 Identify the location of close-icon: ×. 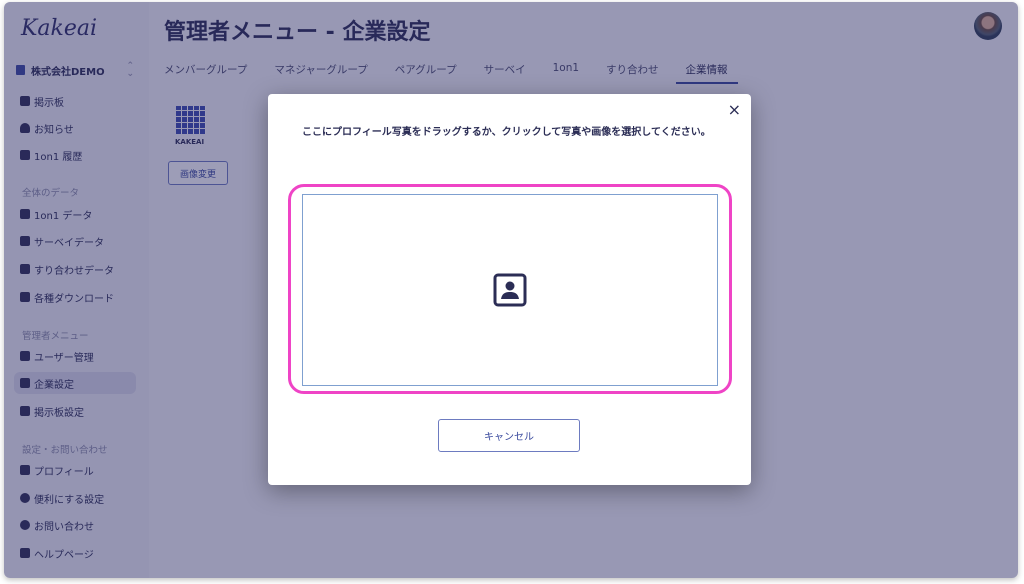
(734, 110).